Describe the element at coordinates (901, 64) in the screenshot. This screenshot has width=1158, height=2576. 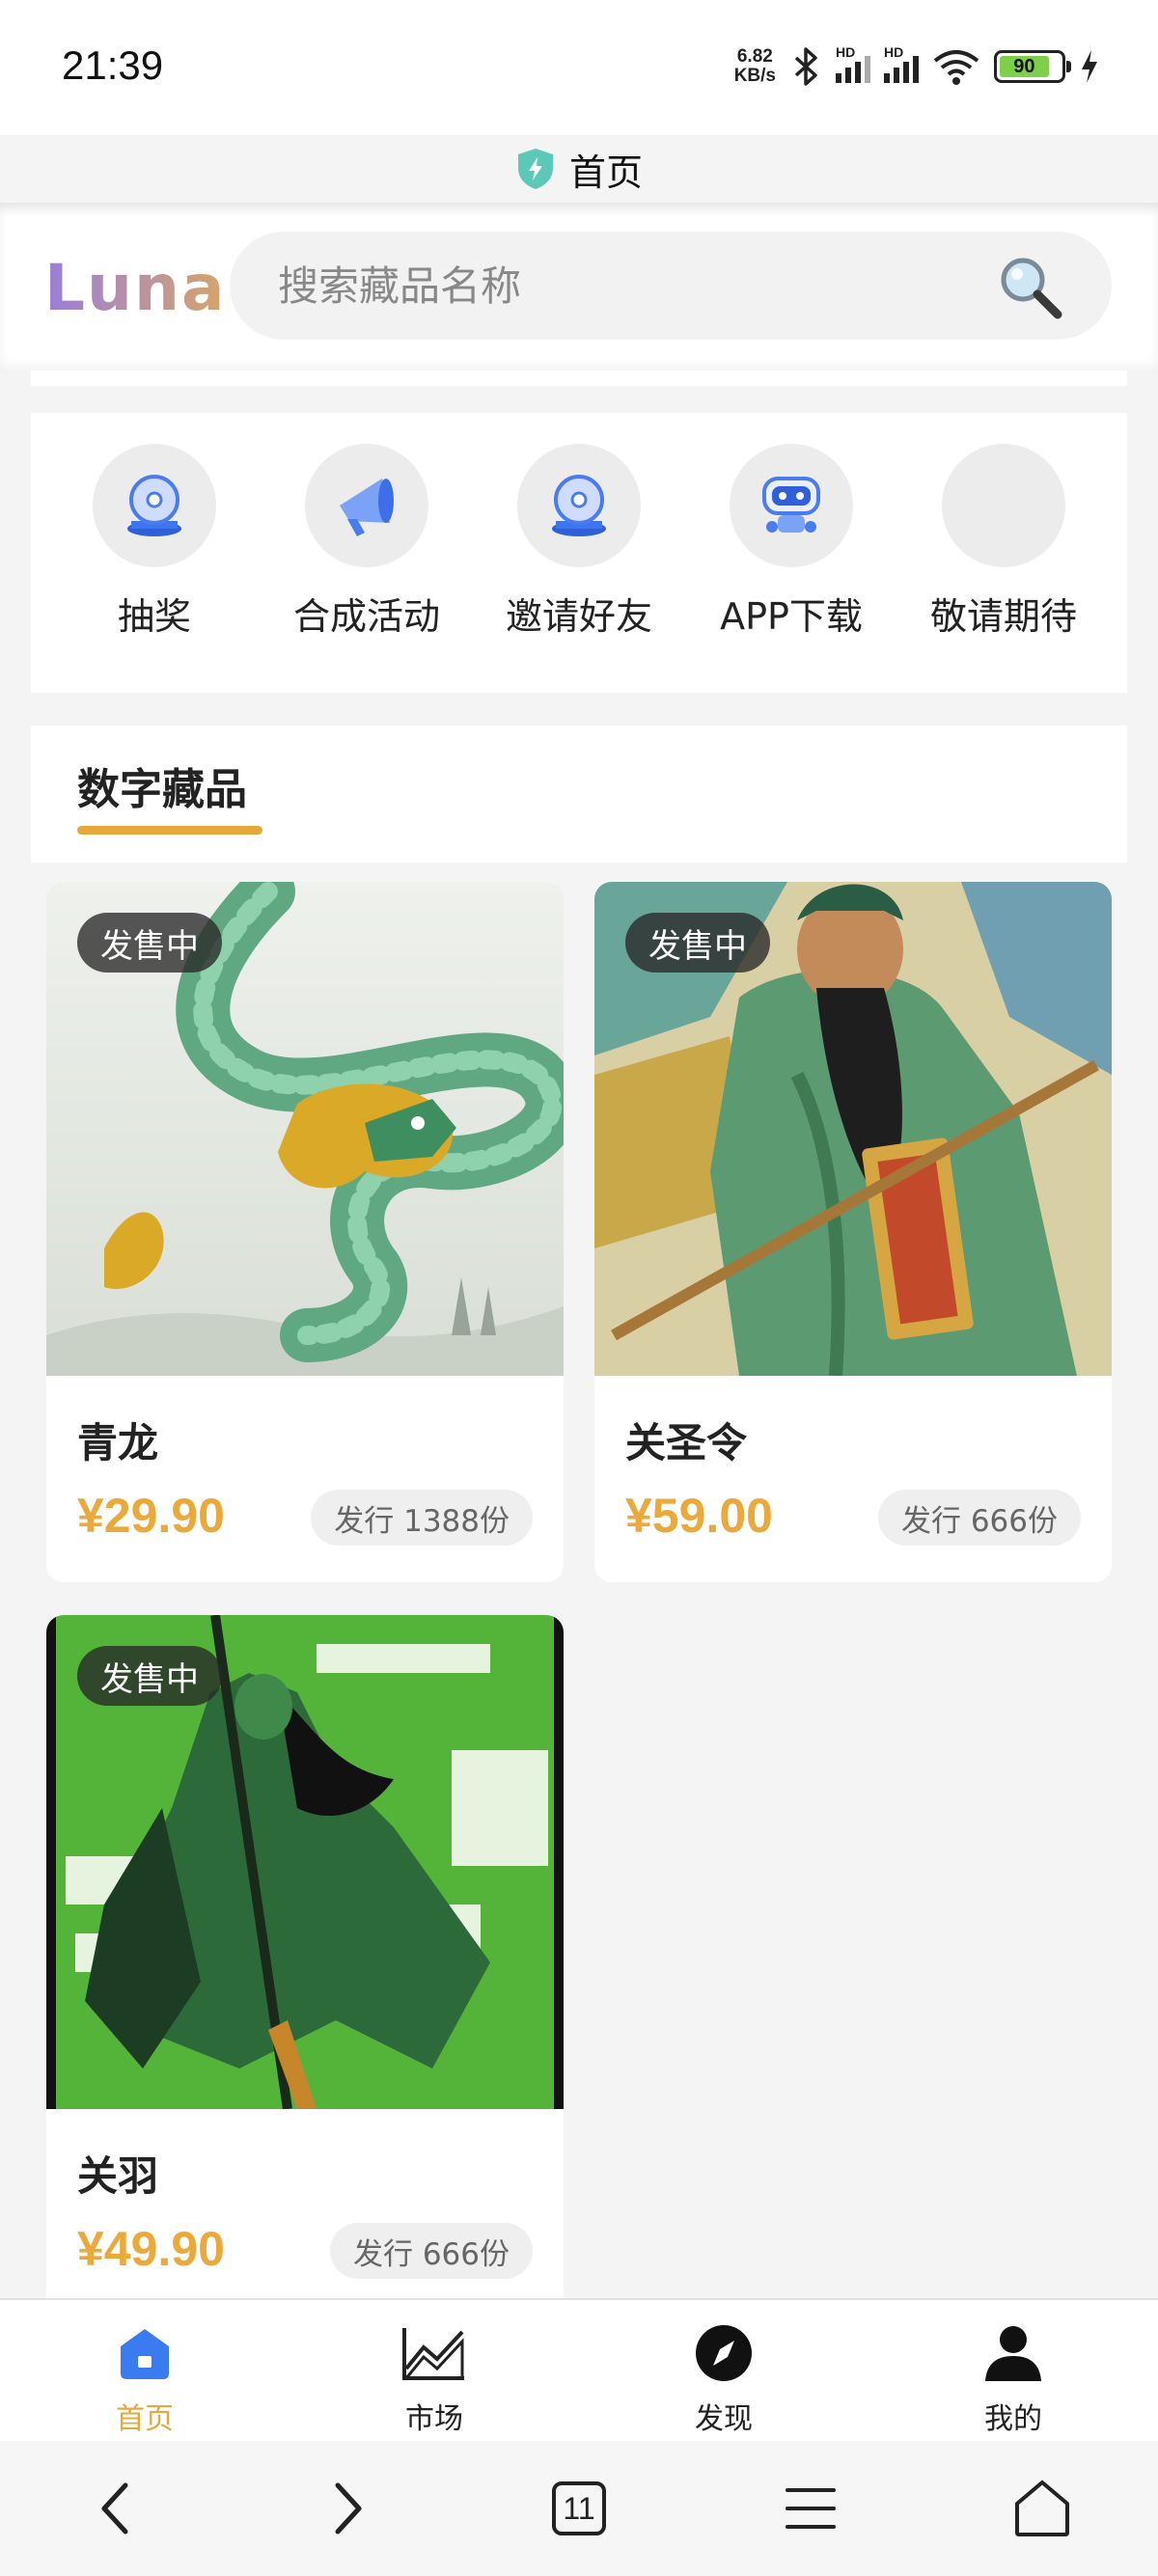
I see `signal-sim2-icon: HD` at that location.